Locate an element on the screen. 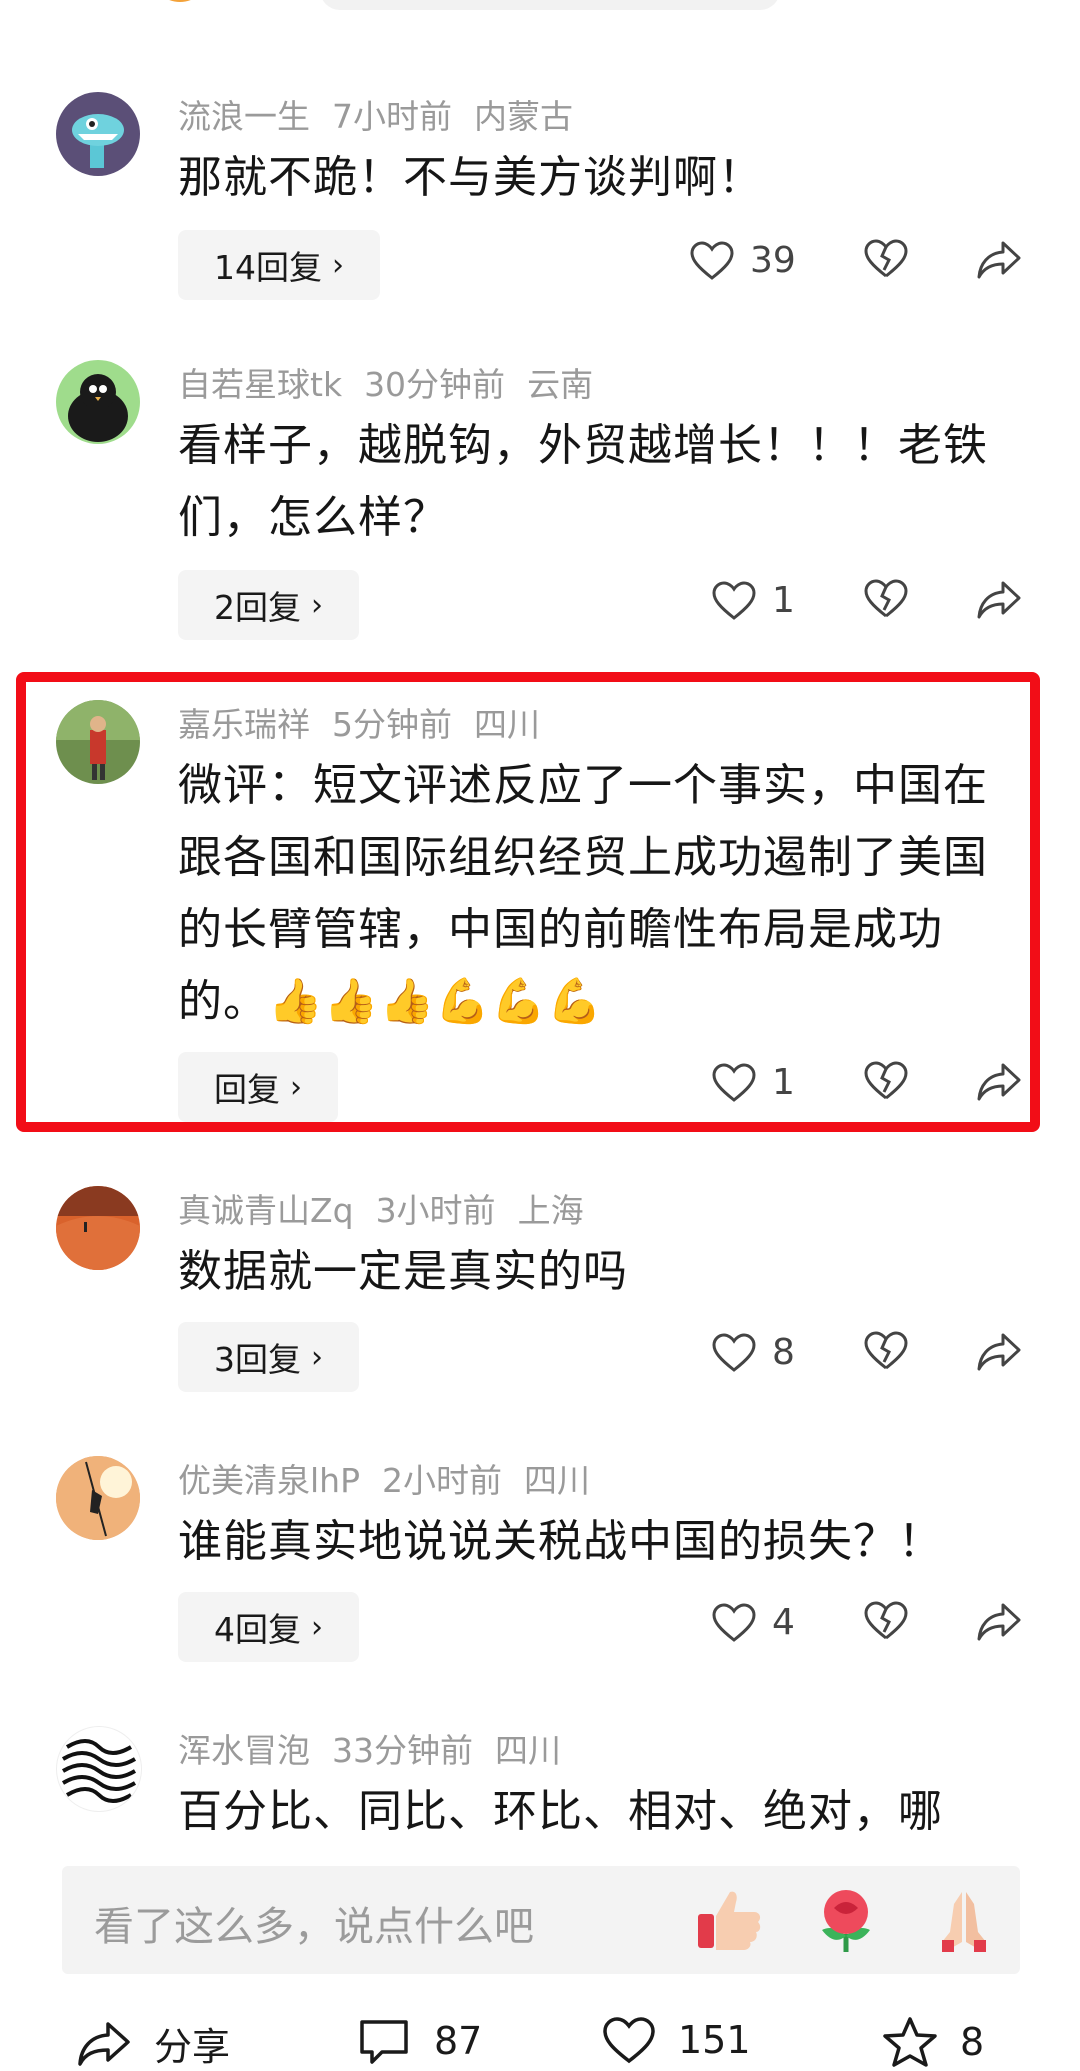 This screenshot has width=1080, height=2071. reply-pill-fragment is located at coordinates (550, 5).